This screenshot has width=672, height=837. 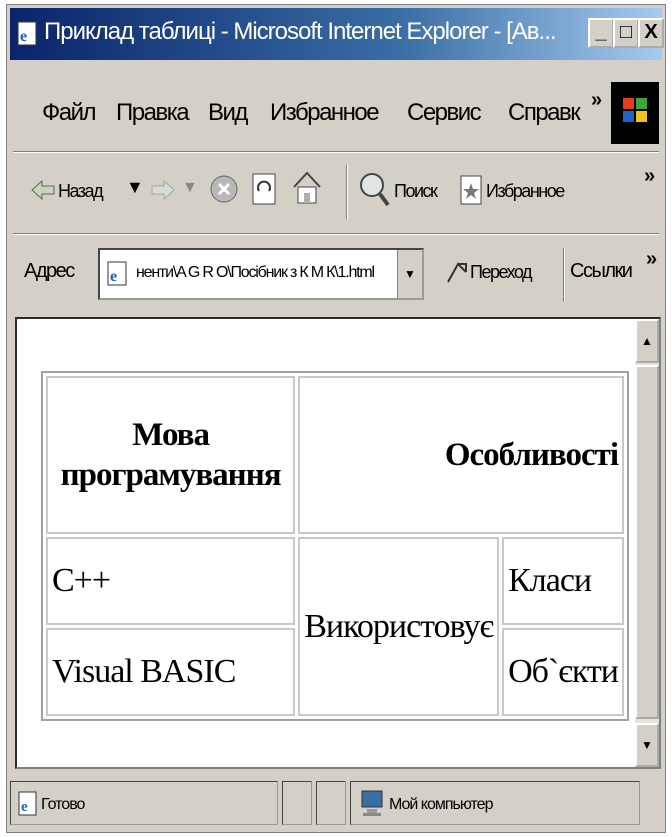 I want to click on back-button: Назад, so click(x=81, y=191).